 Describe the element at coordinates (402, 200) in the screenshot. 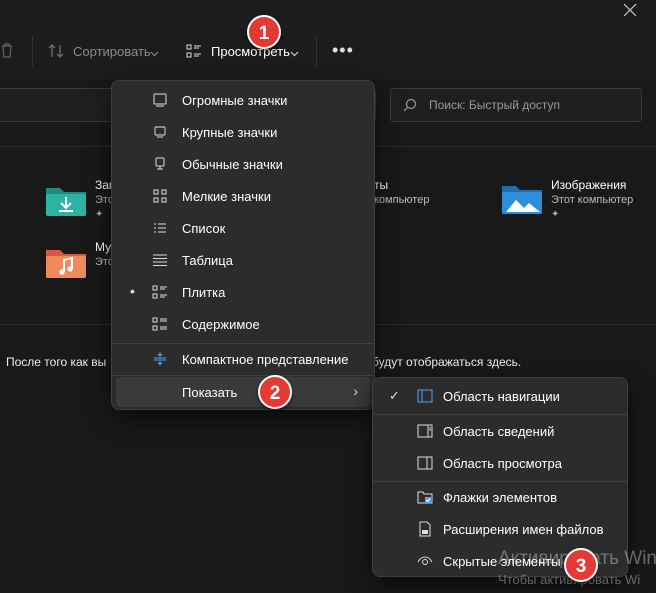

I see `quick-access-subtitle: компьютер` at that location.